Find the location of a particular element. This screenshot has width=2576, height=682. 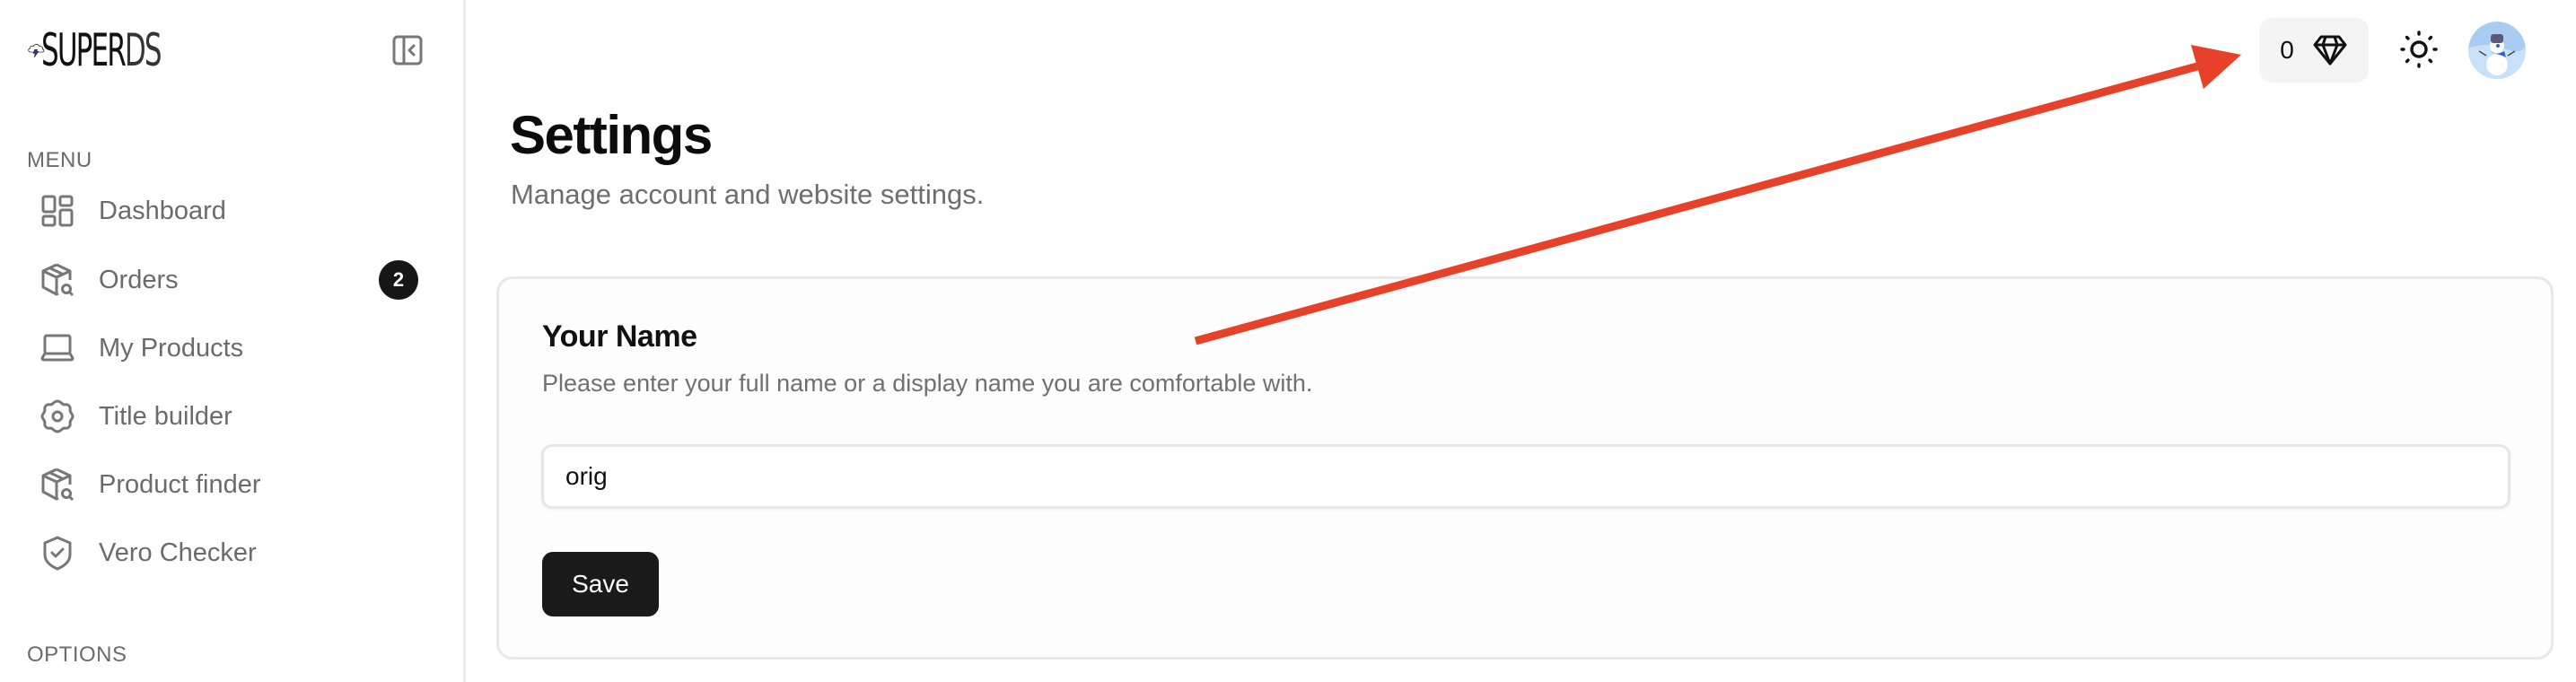

dashboard-grid-icon is located at coordinates (57, 210).